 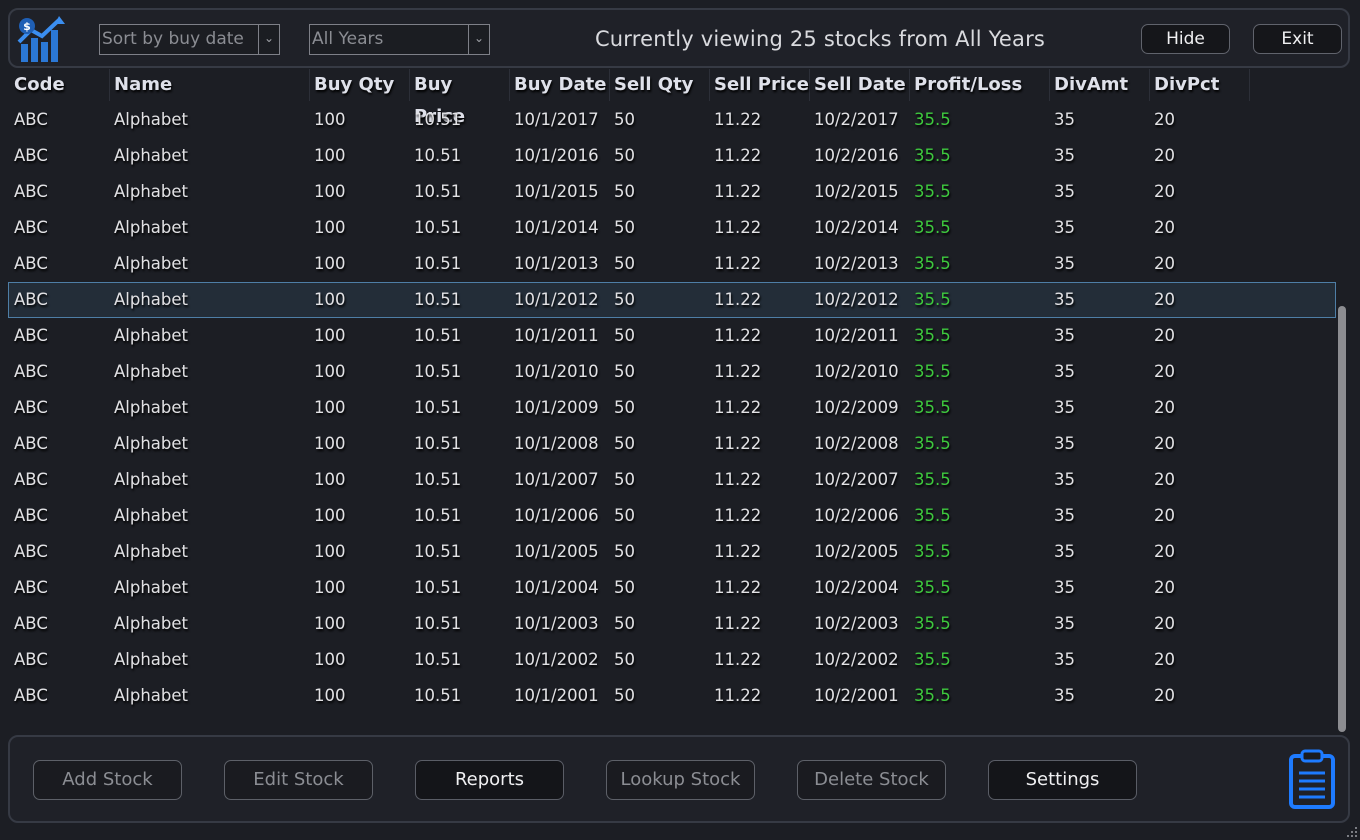 What do you see at coordinates (556, 695) in the screenshot?
I see `cell-buy-date: 10/1/2001` at bounding box center [556, 695].